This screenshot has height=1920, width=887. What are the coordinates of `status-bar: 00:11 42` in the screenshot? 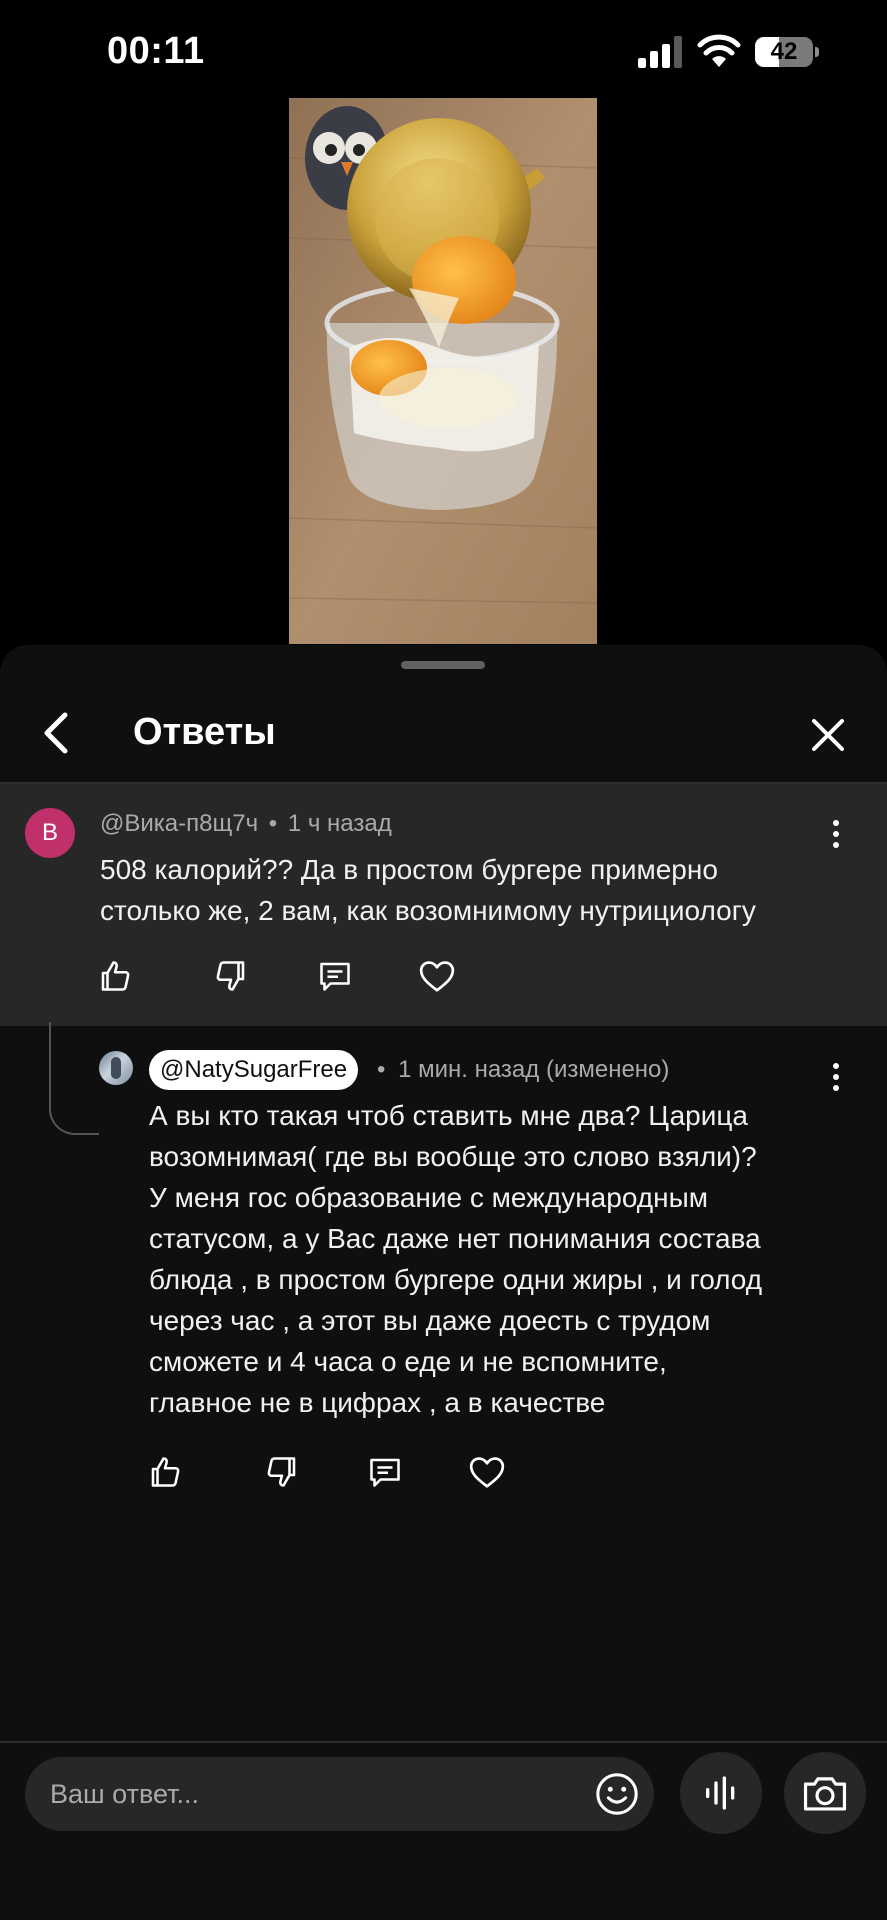 It's located at (443, 50).